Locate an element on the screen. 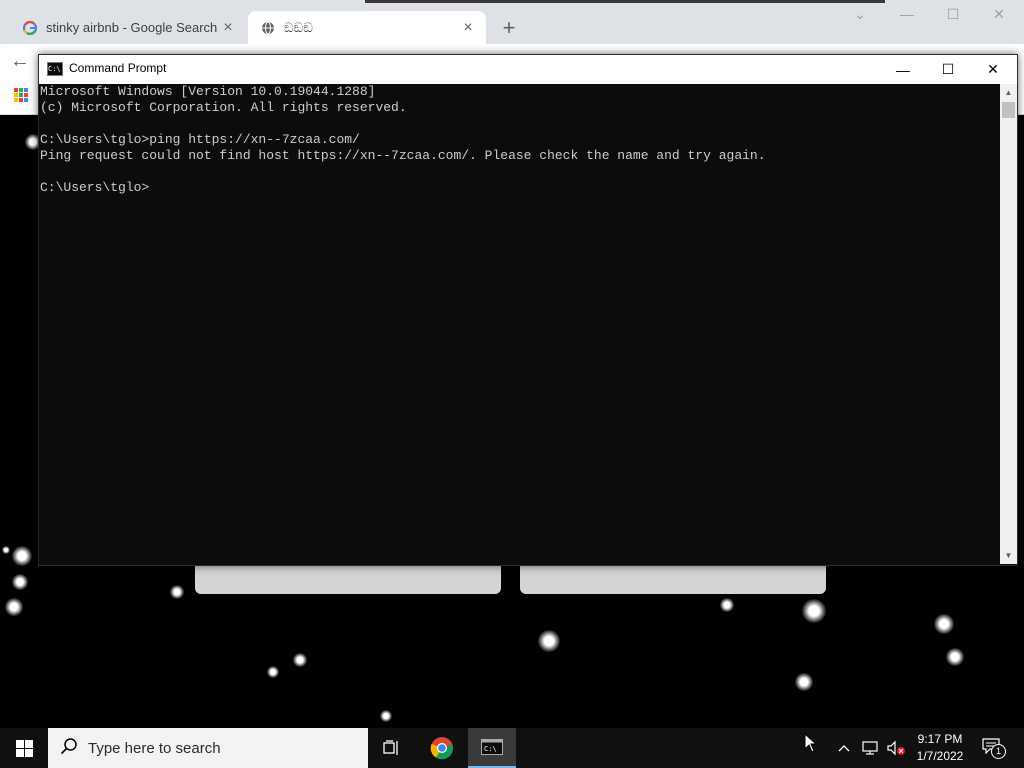 This screenshot has height=768, width=1024. browser-close-icon: ✕ is located at coordinates (999, 14).